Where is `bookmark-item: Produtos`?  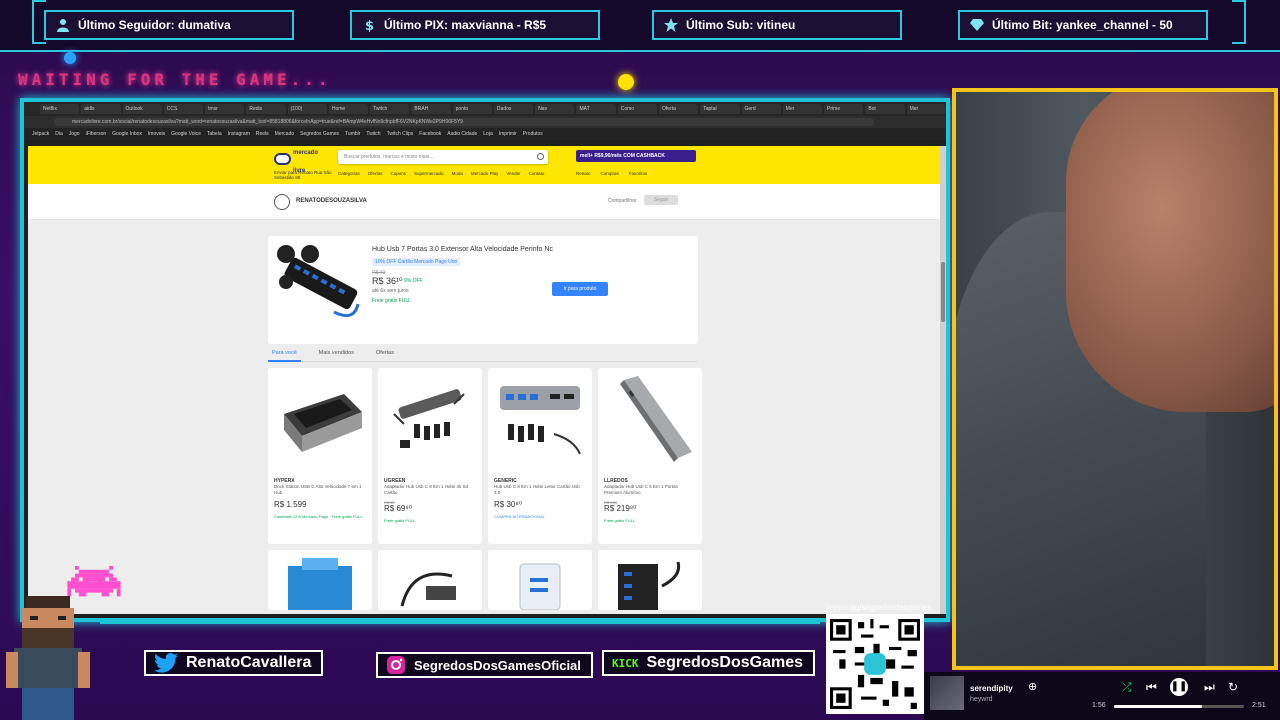
bookmark-item: Produtos is located at coordinates (533, 134).